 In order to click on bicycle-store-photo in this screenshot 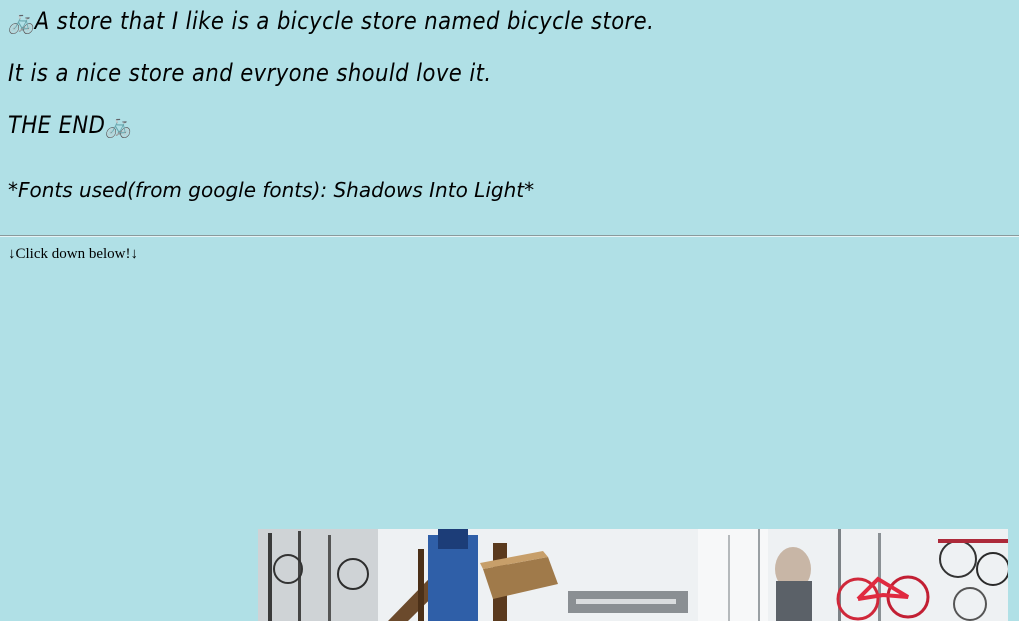, I will do `click(633, 575)`.